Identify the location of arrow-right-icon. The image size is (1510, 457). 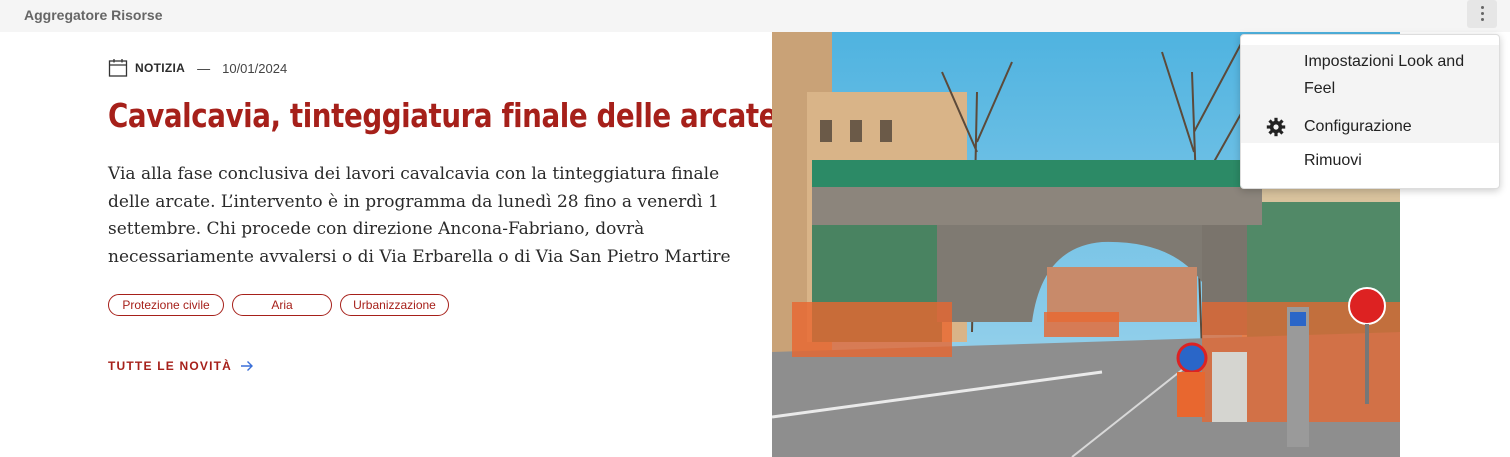
(247, 366).